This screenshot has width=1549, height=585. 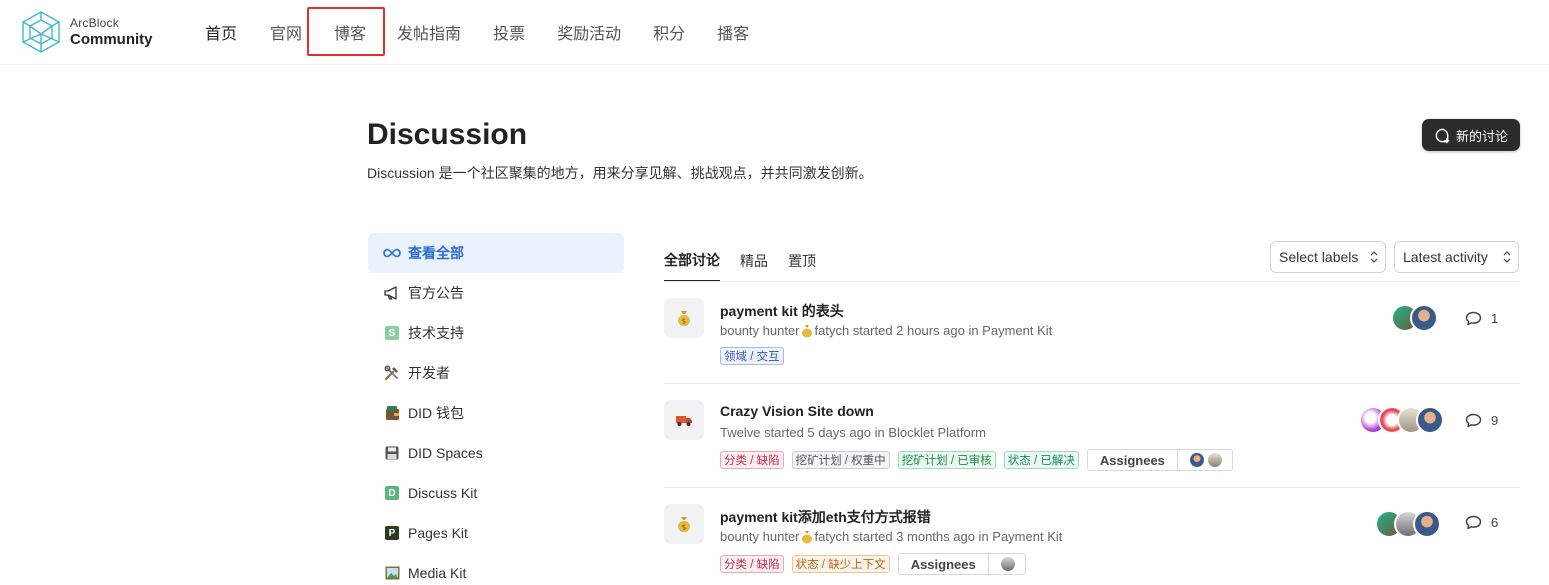 I want to click on sidebar-item-label: 官方公告, so click(x=436, y=293).